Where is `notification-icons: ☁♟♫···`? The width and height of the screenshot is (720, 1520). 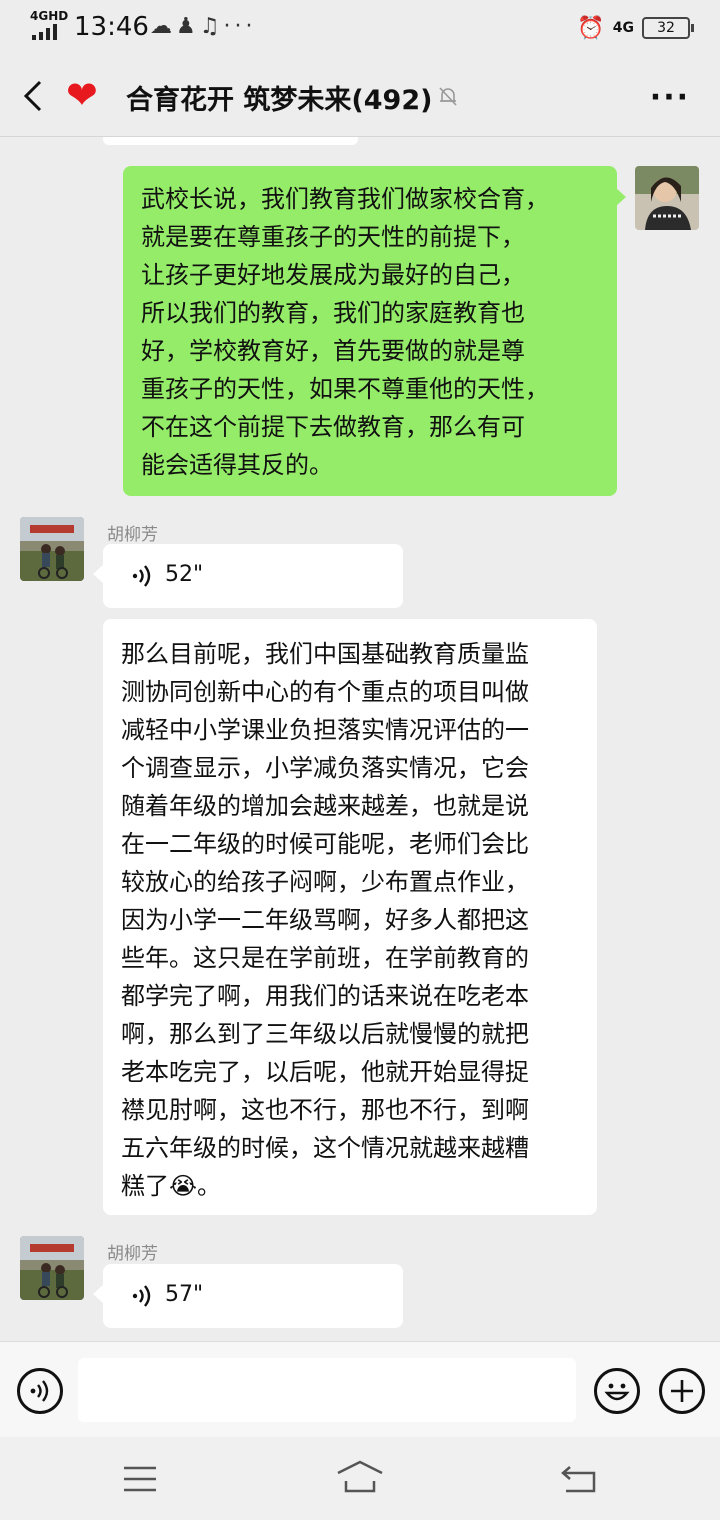
notification-icons: ☁♟♫··· is located at coordinates (203, 26).